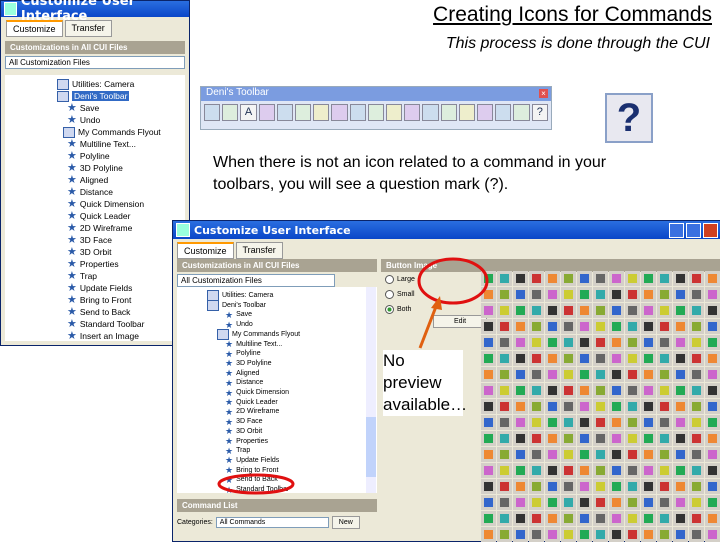 This screenshot has width=720, height=542. What do you see at coordinates (428, 326) in the screenshot?
I see `arrow` at bounding box center [428, 326].